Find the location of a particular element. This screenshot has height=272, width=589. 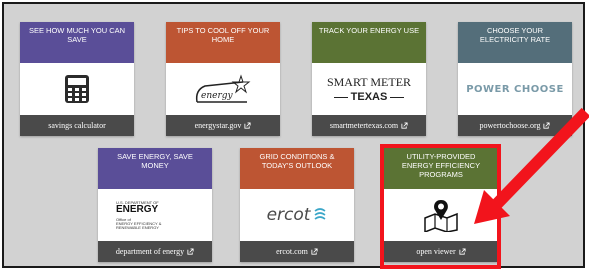

red-arrow-annotation is located at coordinates (531, 165).